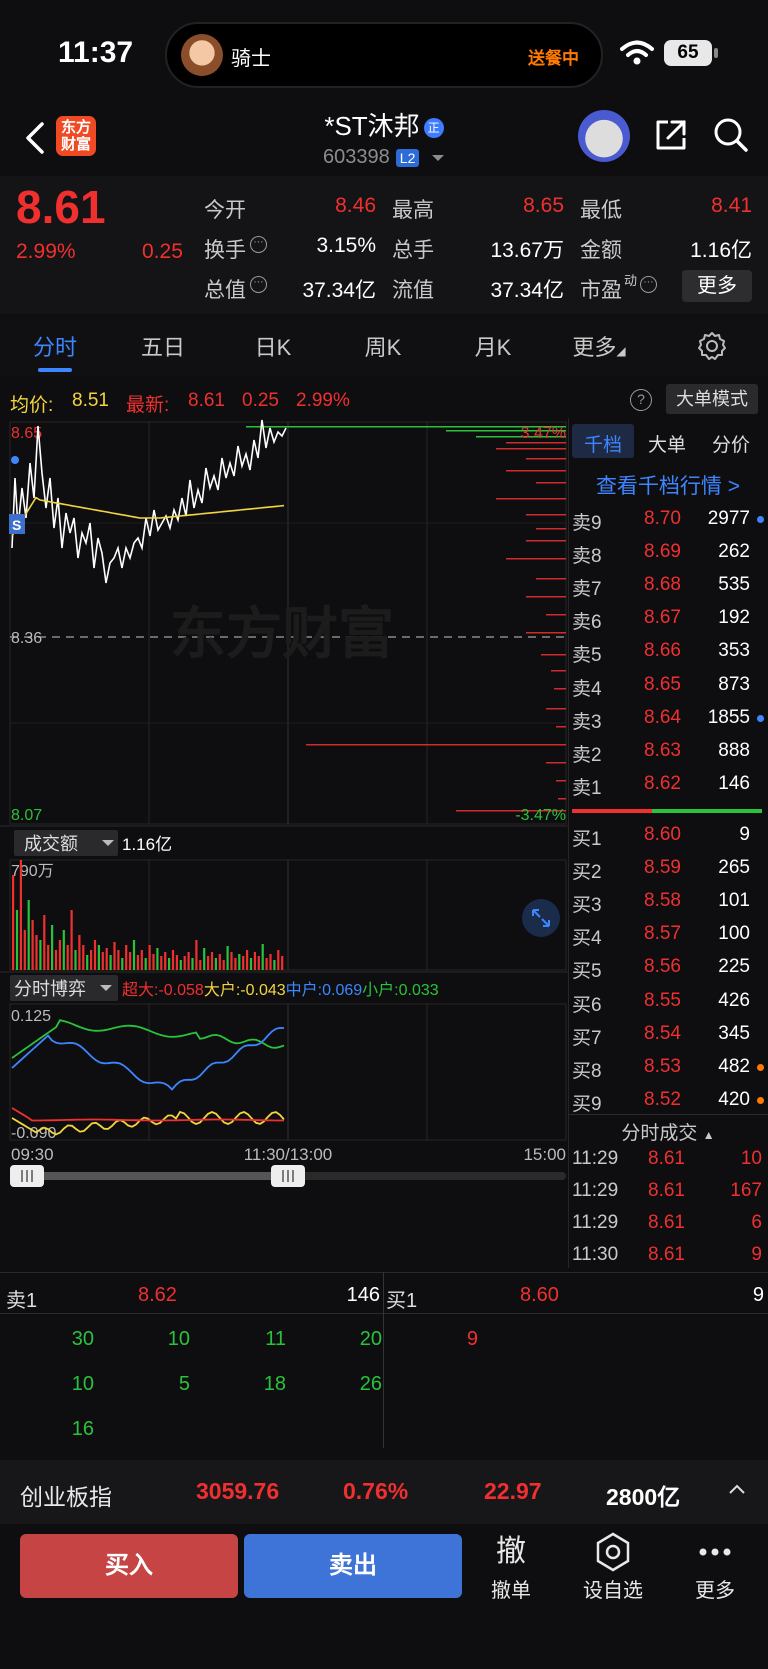  I want to click on game-selector-label: 分时博弈, so click(50, 989).